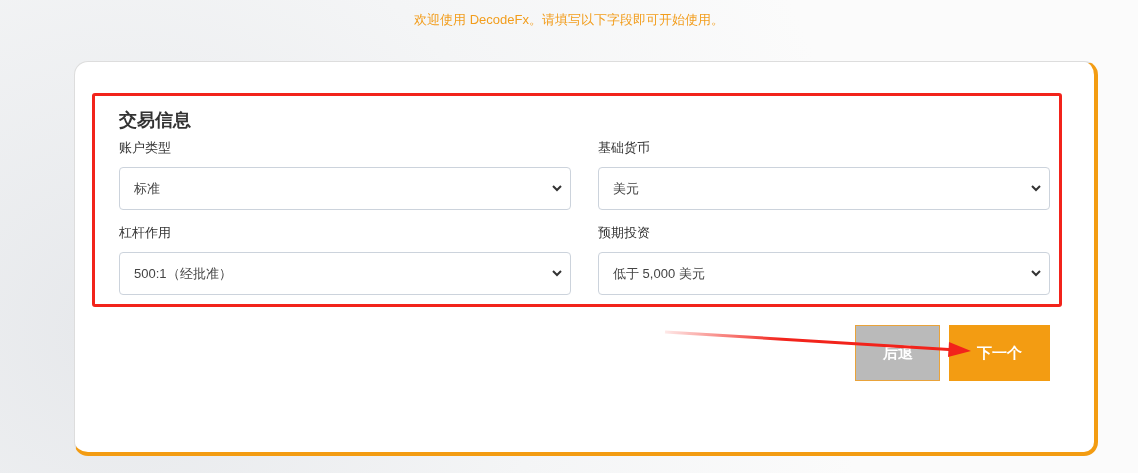 The height and width of the screenshot is (473, 1138). I want to click on field-label: 预期投资, so click(624, 233).